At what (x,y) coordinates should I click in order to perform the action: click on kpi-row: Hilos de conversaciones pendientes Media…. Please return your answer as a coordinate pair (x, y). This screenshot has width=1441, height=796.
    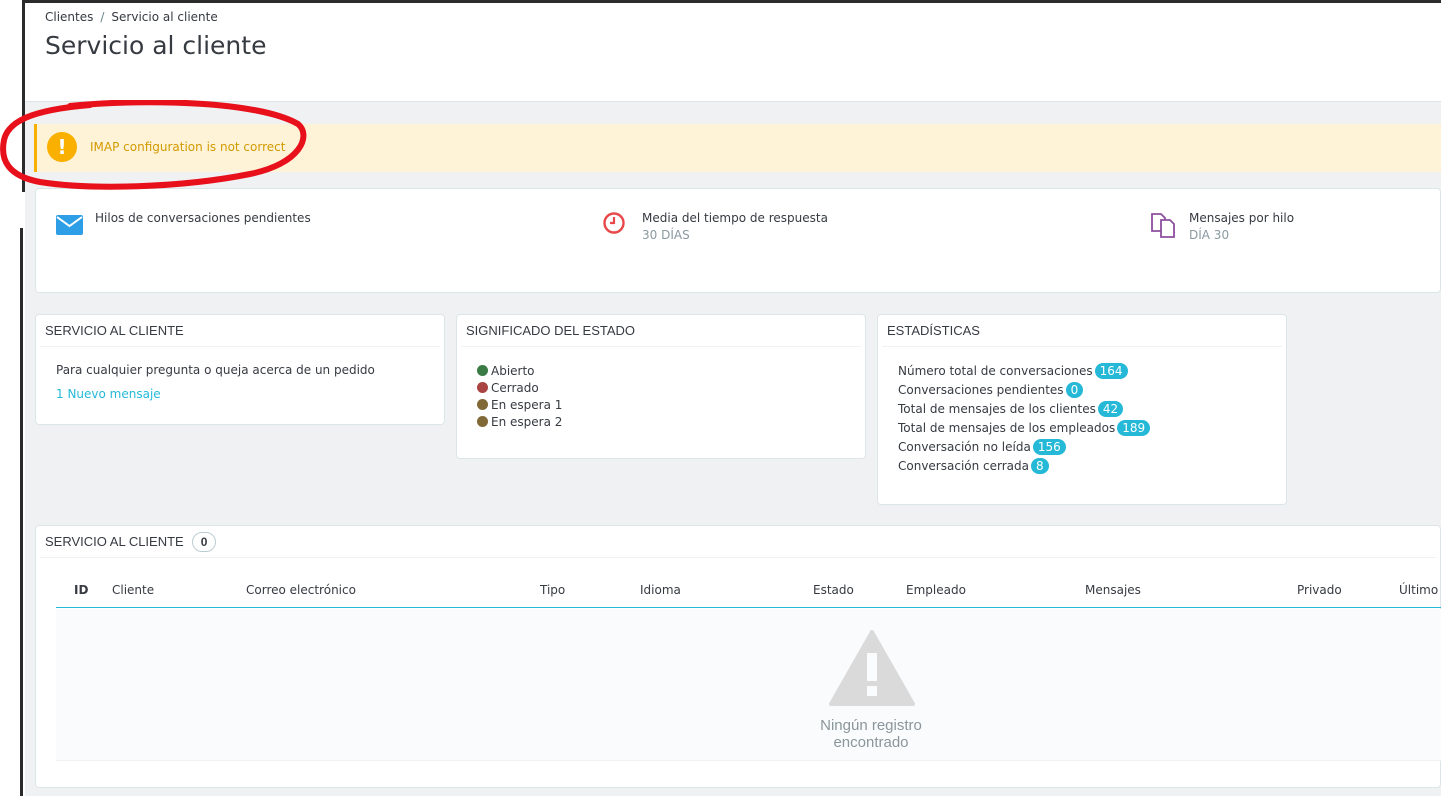
    Looking at the image, I should click on (738, 240).